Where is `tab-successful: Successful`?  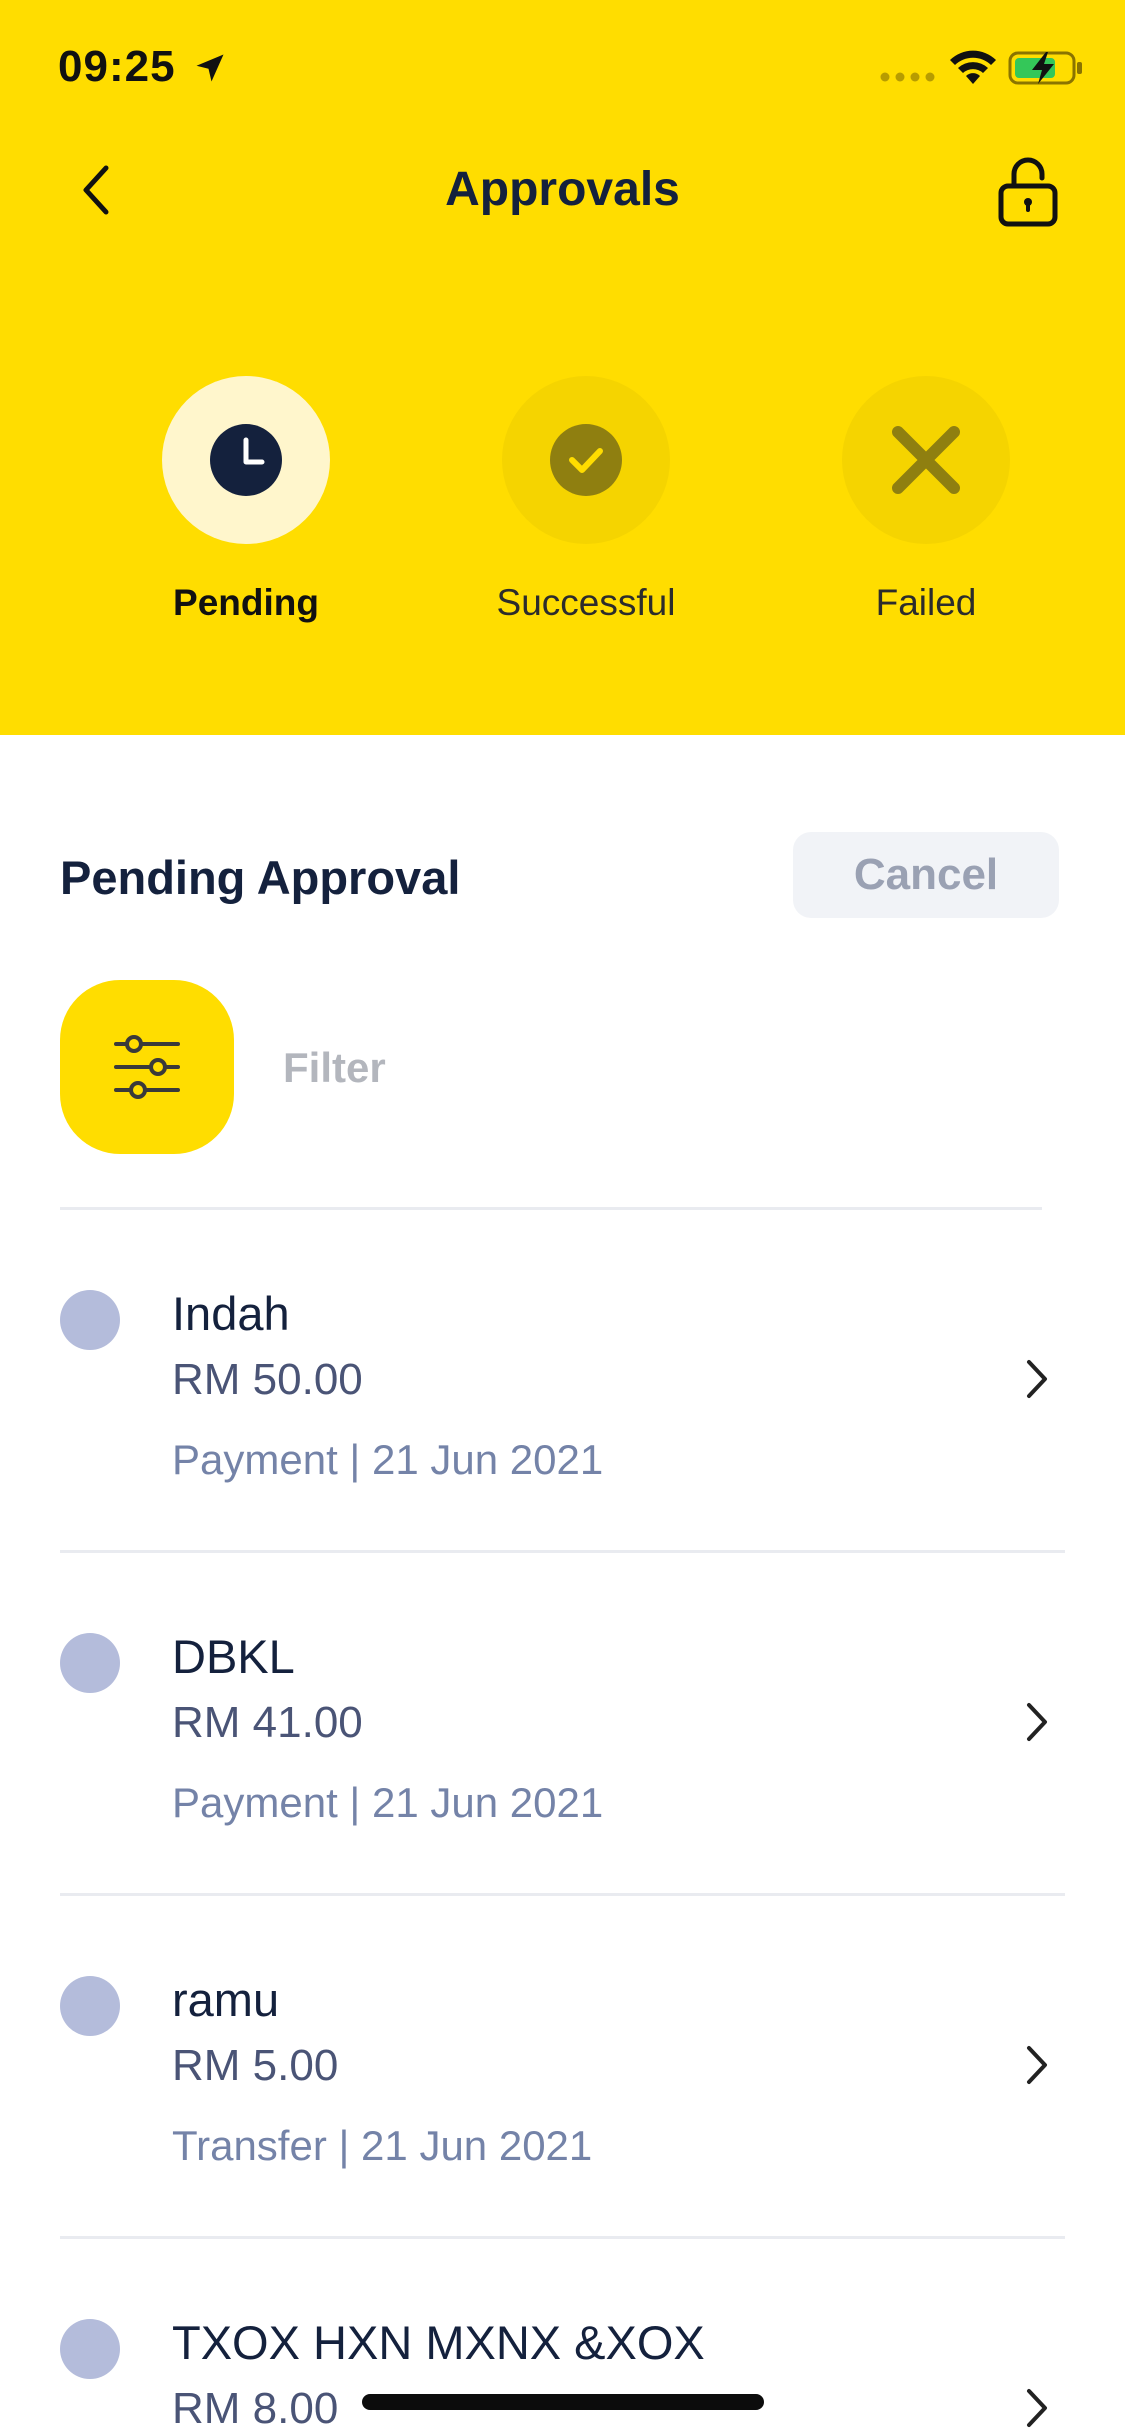 tab-successful: Successful is located at coordinates (586, 506).